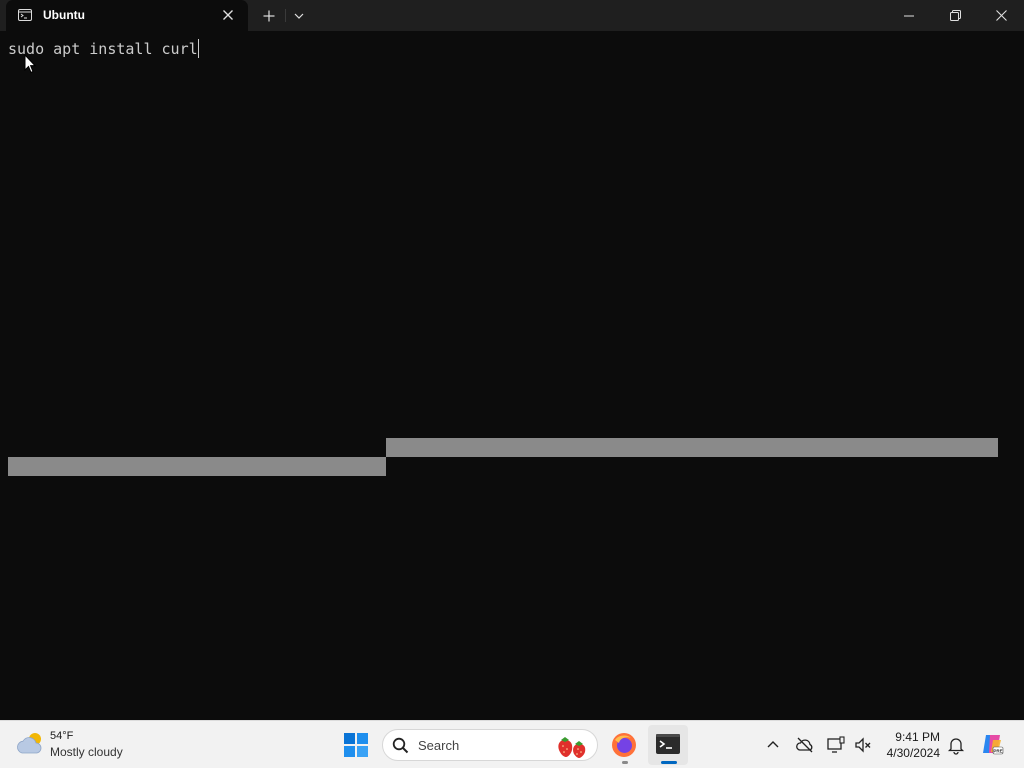 The image size is (1024, 768). What do you see at coordinates (30, 64) in the screenshot?
I see `mouse-pointer-icon` at bounding box center [30, 64].